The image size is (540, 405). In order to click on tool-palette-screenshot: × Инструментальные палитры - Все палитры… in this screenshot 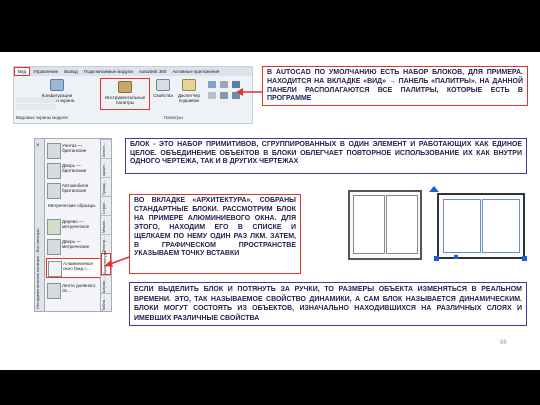, I will do `click(73, 225)`.